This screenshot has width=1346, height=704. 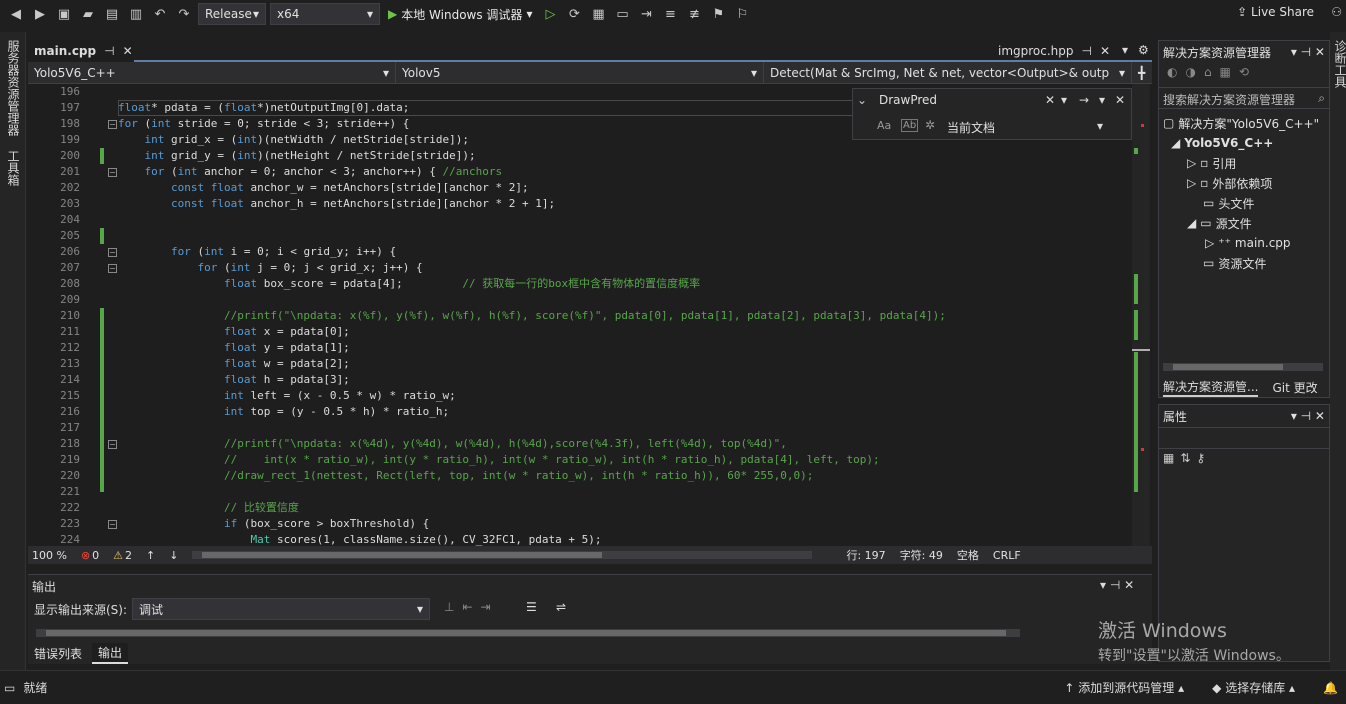 I want to click on tree-node-resources: ▭ 资源文件, so click(x=1244, y=263).